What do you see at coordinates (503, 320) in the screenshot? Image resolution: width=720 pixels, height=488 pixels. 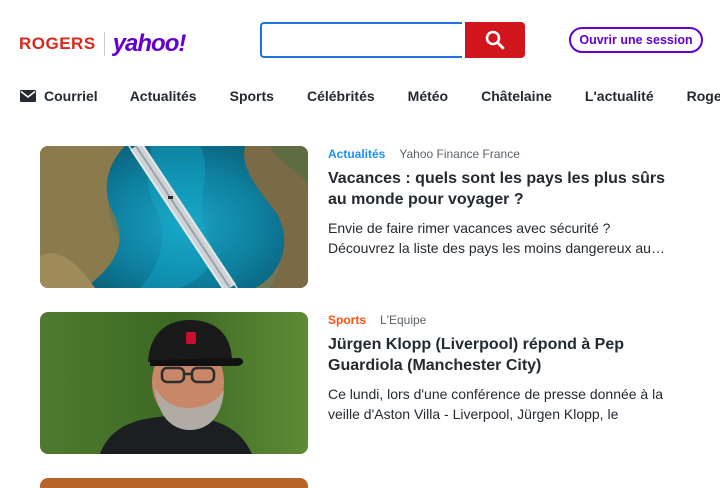 I see `article-meta: Sports L'Equipe` at bounding box center [503, 320].